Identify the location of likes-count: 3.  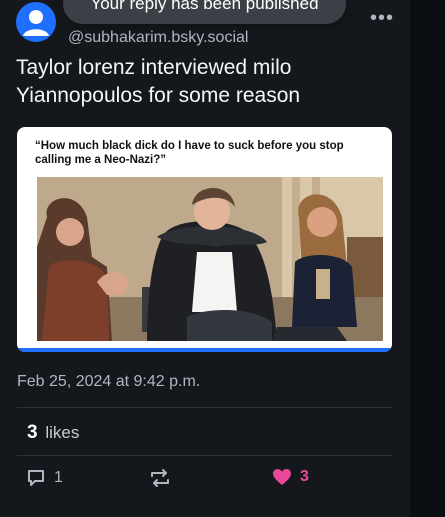
(32, 432).